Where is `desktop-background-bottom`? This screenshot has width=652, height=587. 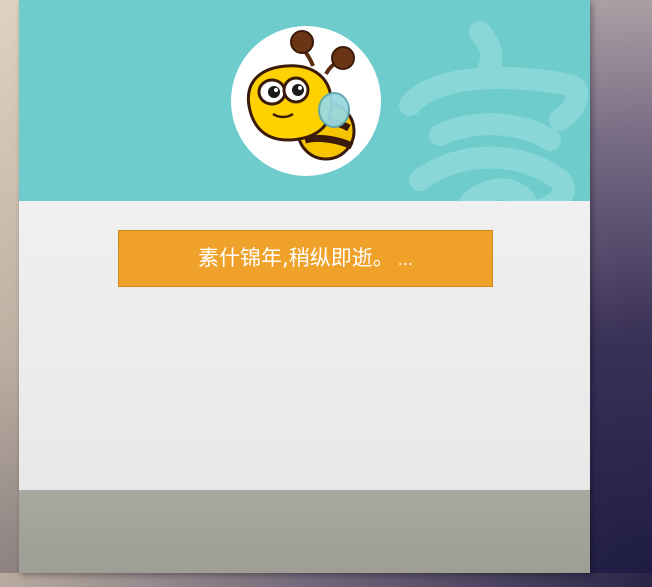 desktop-background-bottom is located at coordinates (326, 580).